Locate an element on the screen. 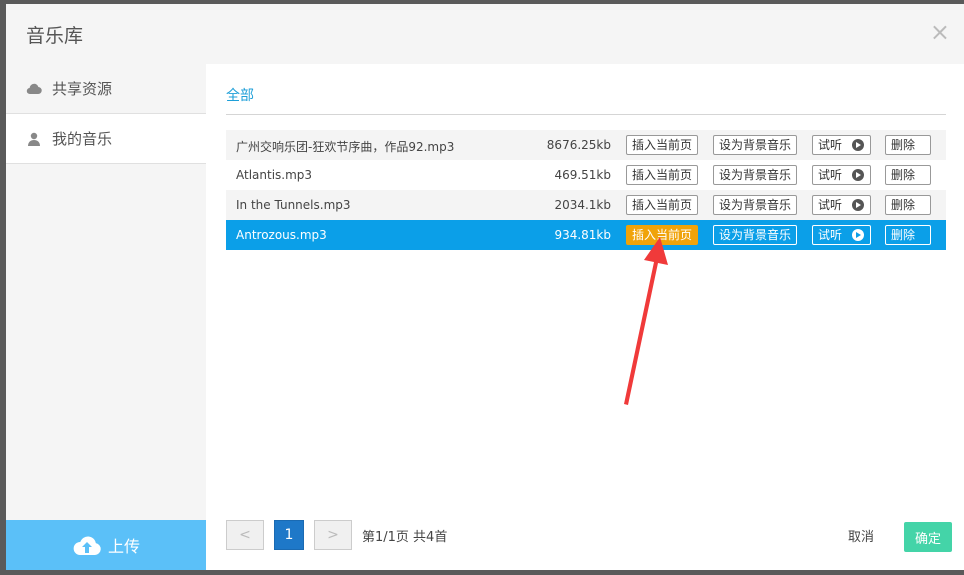 This screenshot has width=964, height=575. dialog-title: 音乐库 is located at coordinates (55, 36).